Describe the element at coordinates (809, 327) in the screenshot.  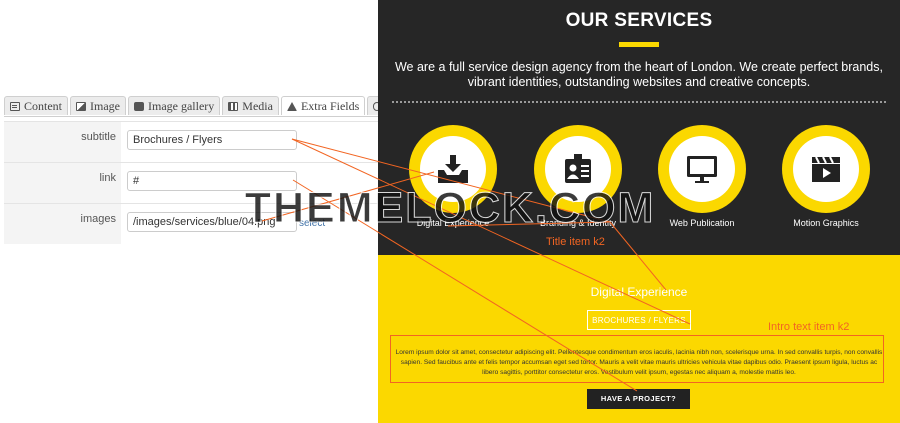
I see `intro-text-annotation: Intro text item k2` at that location.